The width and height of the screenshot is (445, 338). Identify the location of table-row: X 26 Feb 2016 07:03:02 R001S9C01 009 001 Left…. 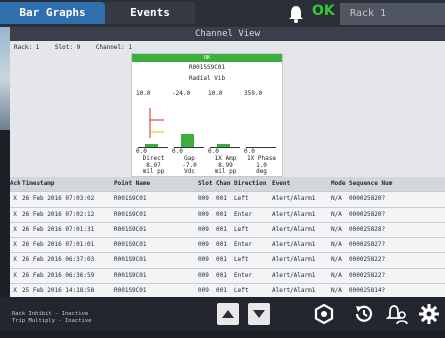
(227, 200).